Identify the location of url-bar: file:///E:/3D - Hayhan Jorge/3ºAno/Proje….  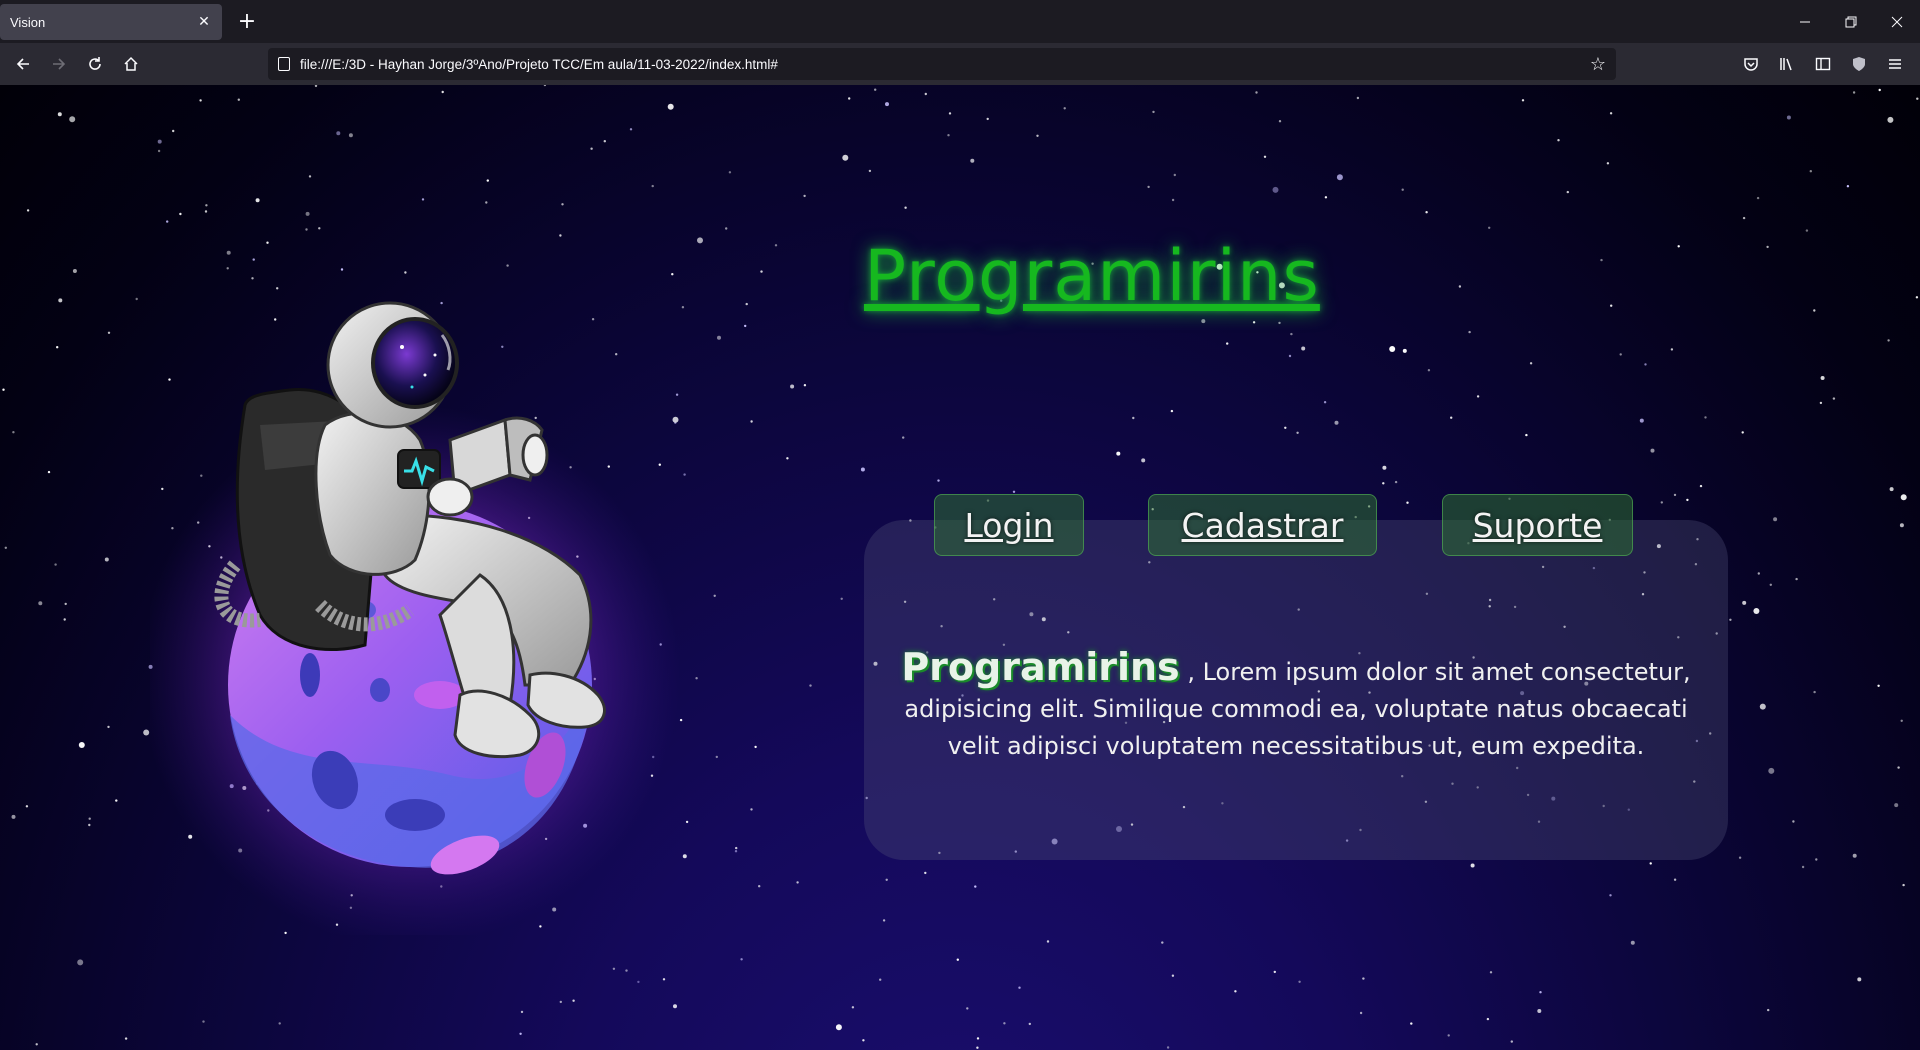
(942, 64).